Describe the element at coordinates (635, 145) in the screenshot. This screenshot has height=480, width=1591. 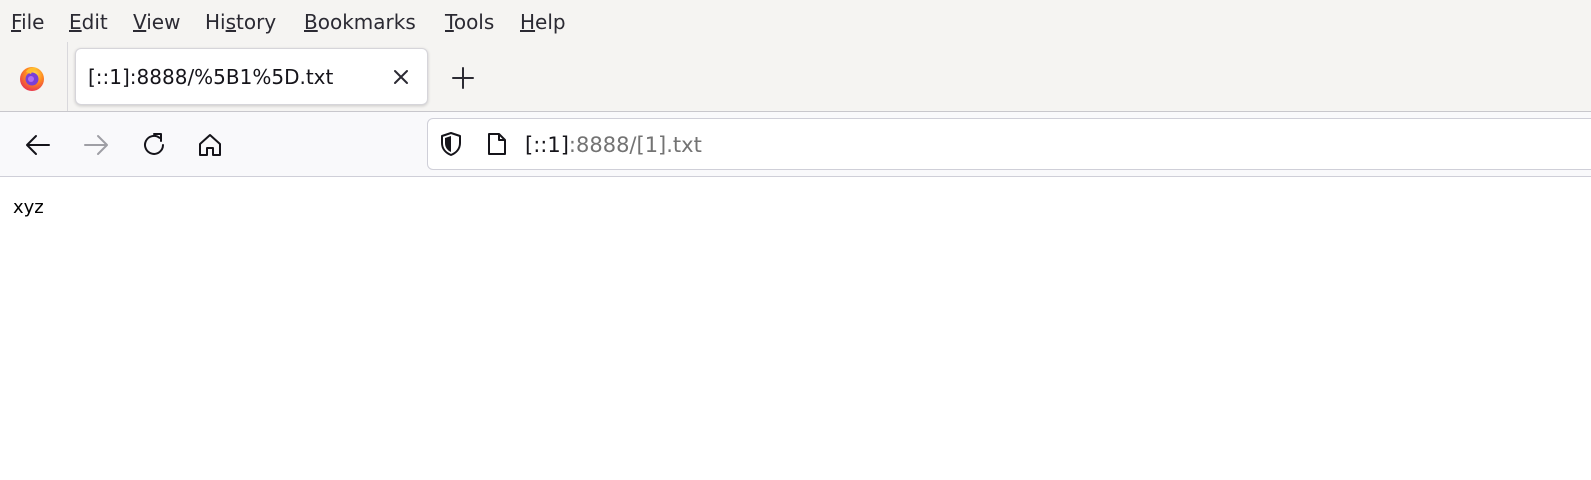
I see `url-path: :8888/[1].txt` at that location.